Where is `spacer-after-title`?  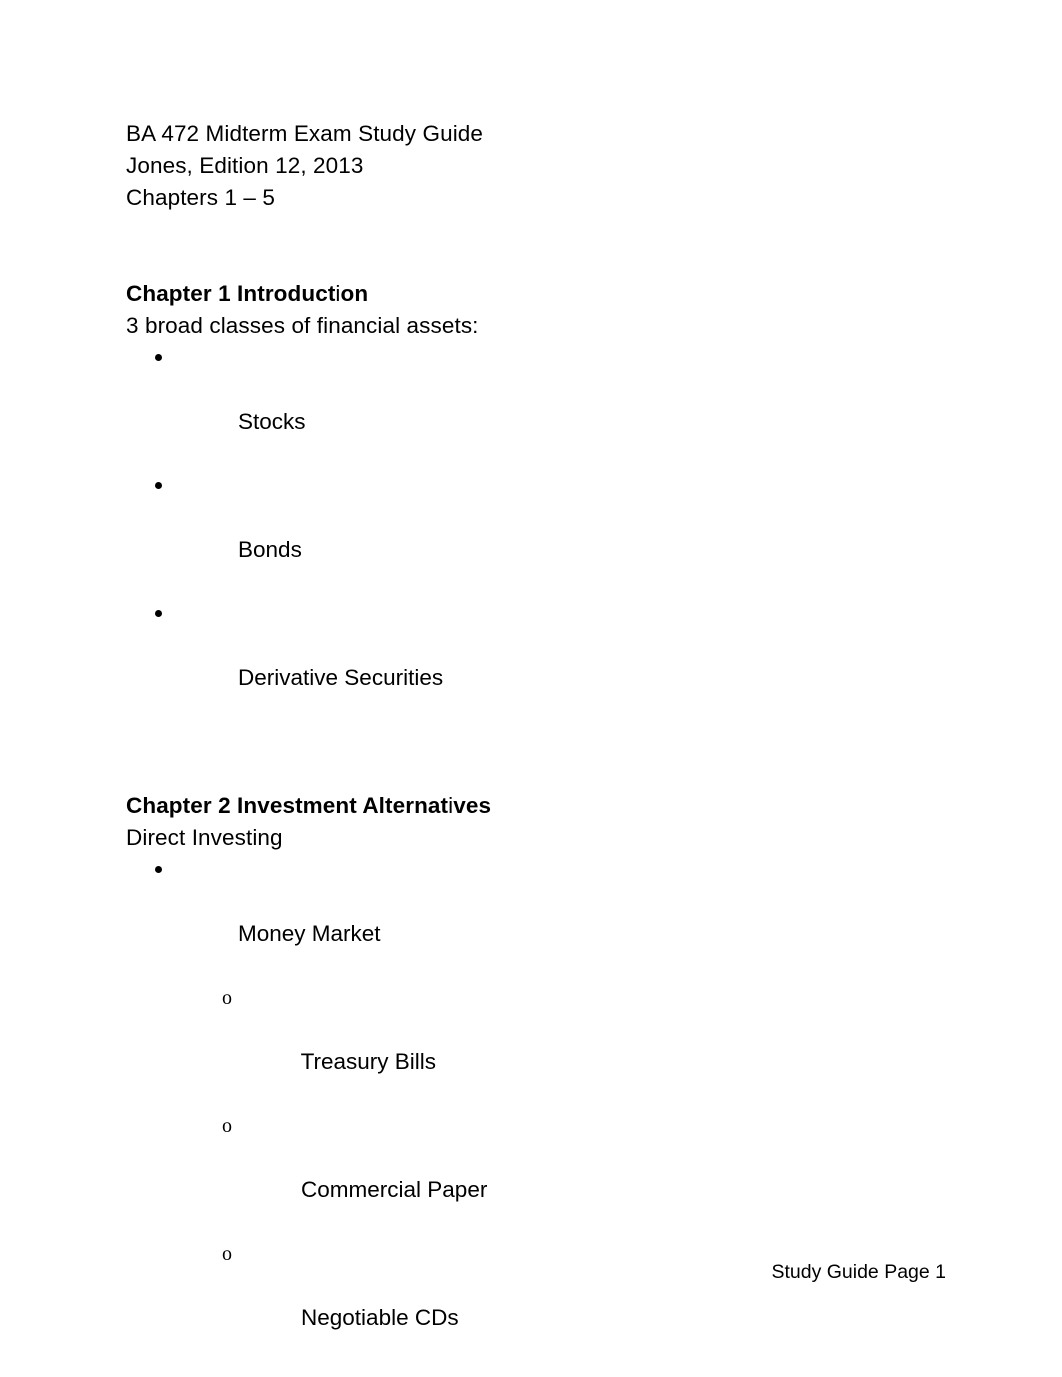 spacer-after-title is located at coordinates (536, 230).